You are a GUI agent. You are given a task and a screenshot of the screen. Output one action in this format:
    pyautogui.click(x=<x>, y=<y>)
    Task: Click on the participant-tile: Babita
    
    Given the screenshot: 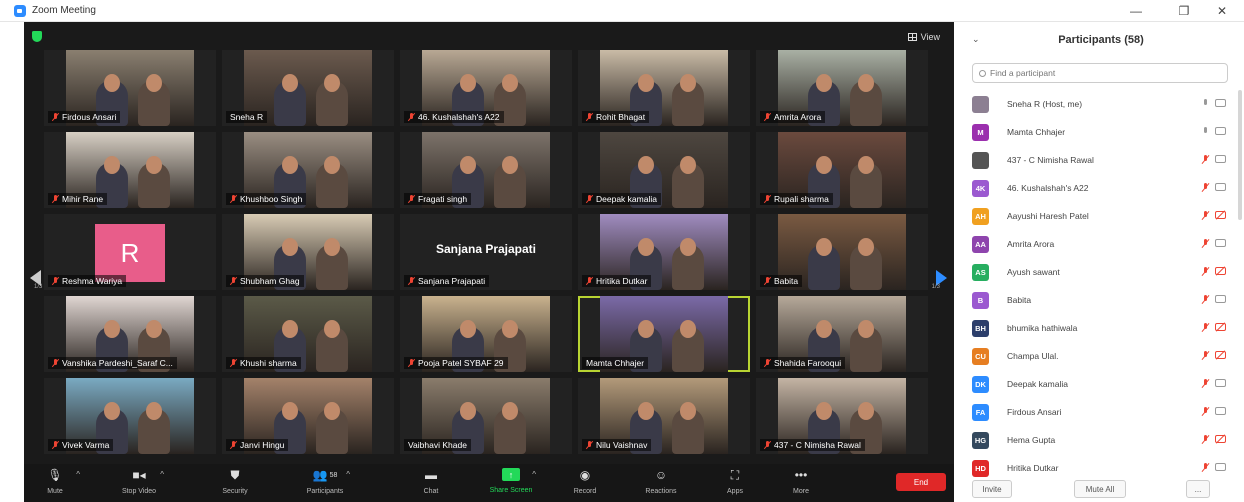 What is the action you would take?
    pyautogui.click(x=842, y=252)
    